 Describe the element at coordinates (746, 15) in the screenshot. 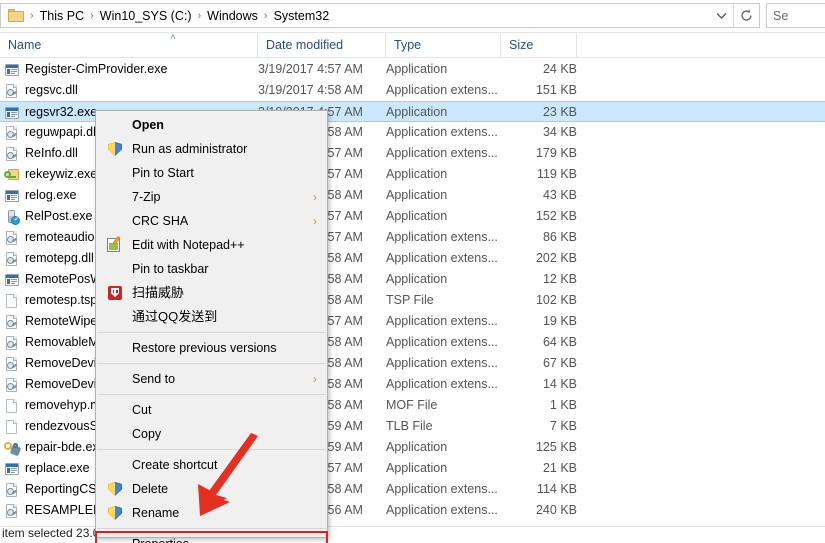

I see `refresh-icon` at that location.